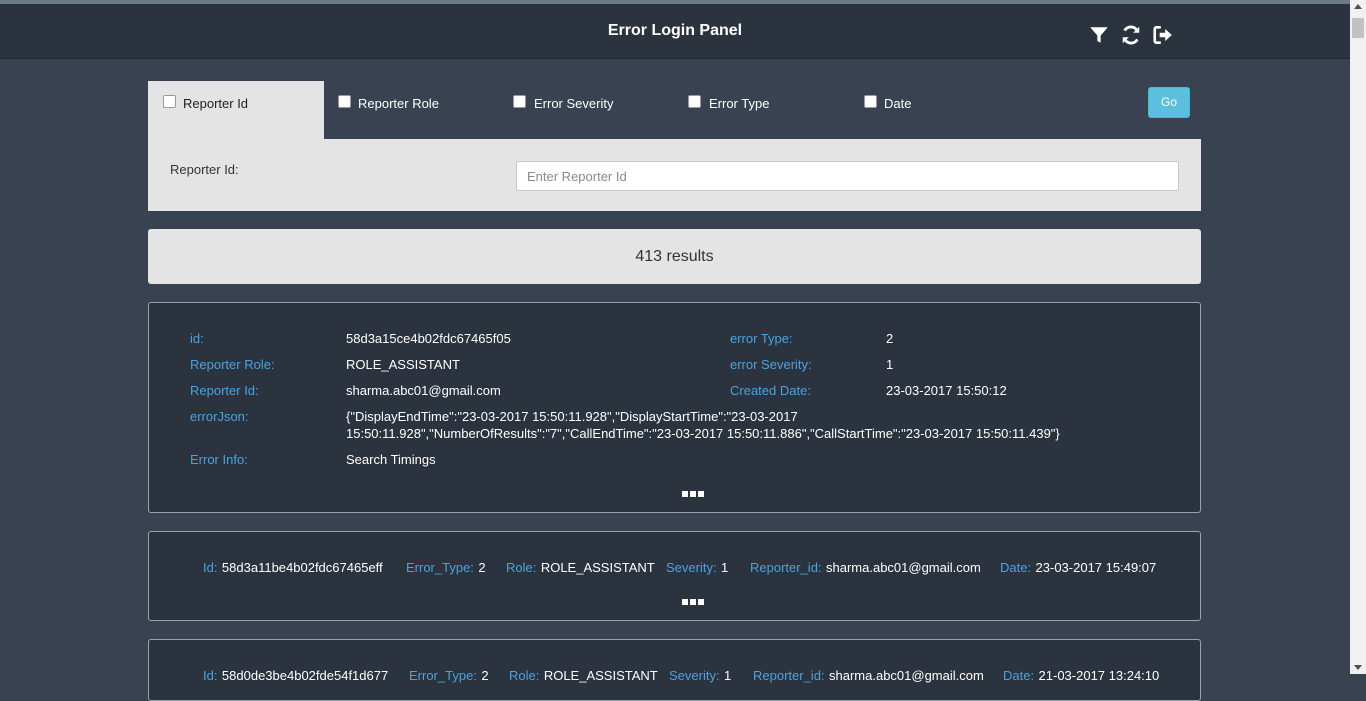  I want to click on summary-id-value: 58d3a11be4b02fdc67465eff, so click(302, 567).